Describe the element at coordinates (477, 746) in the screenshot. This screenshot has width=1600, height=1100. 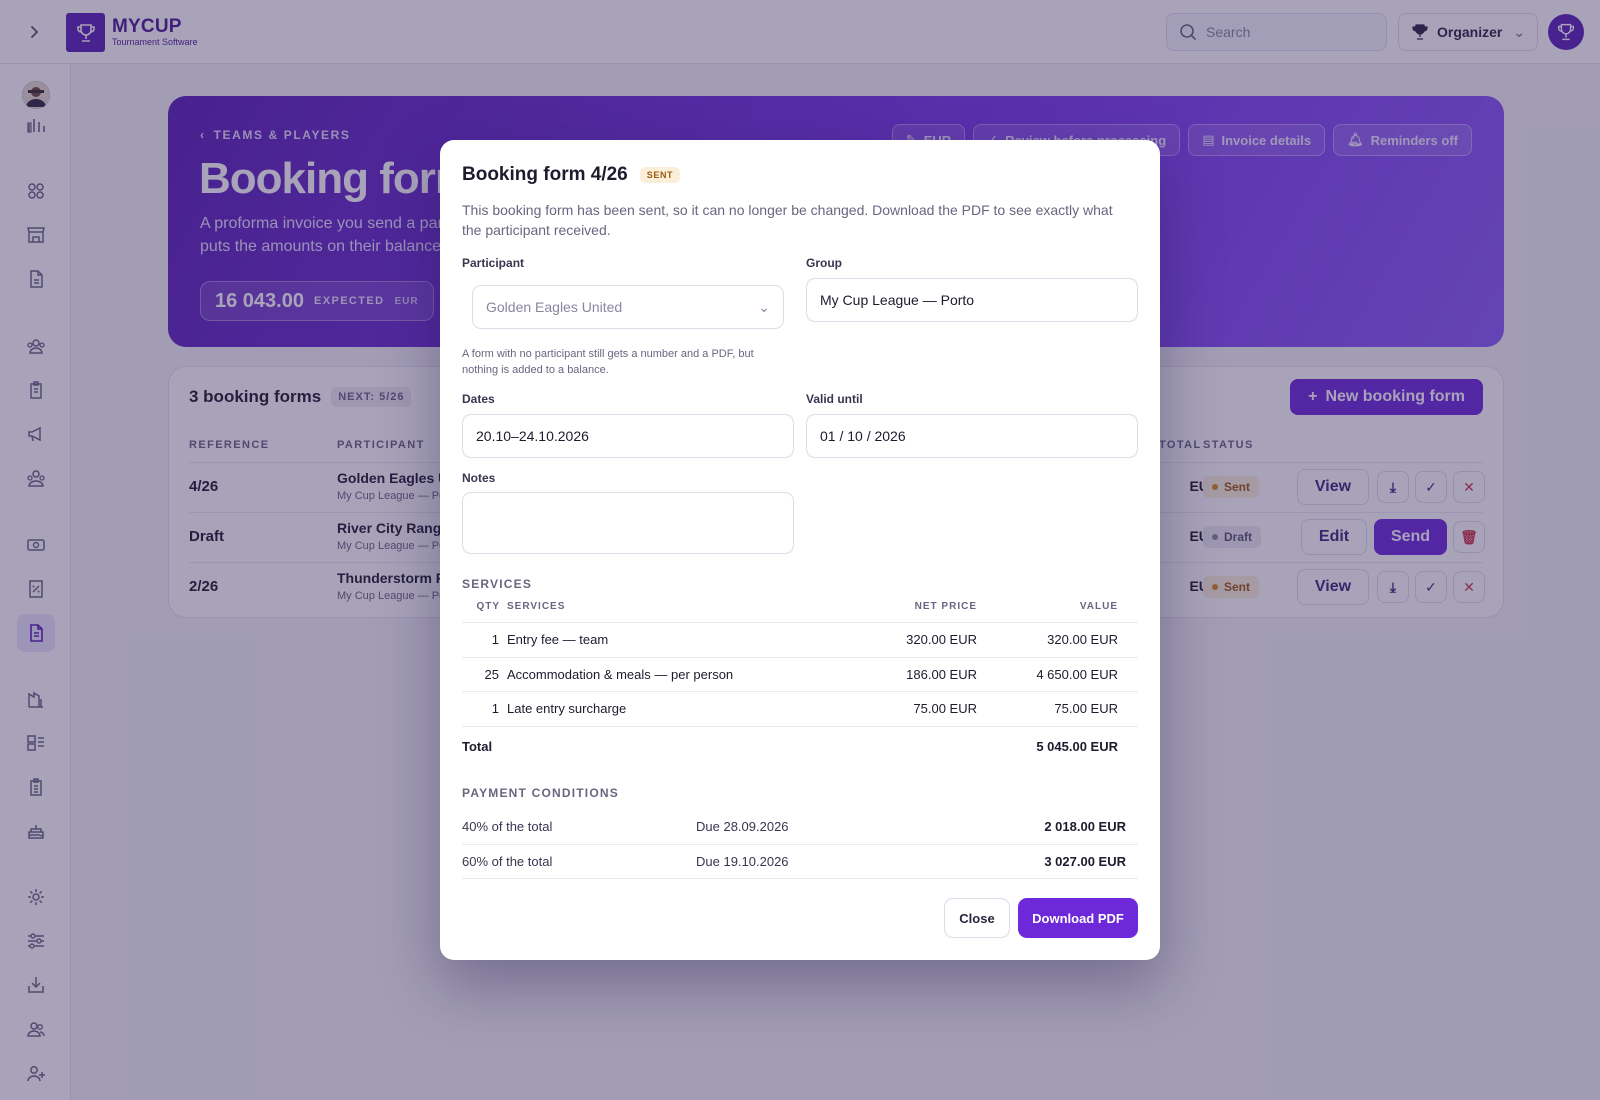
I see `total-label: Total` at that location.